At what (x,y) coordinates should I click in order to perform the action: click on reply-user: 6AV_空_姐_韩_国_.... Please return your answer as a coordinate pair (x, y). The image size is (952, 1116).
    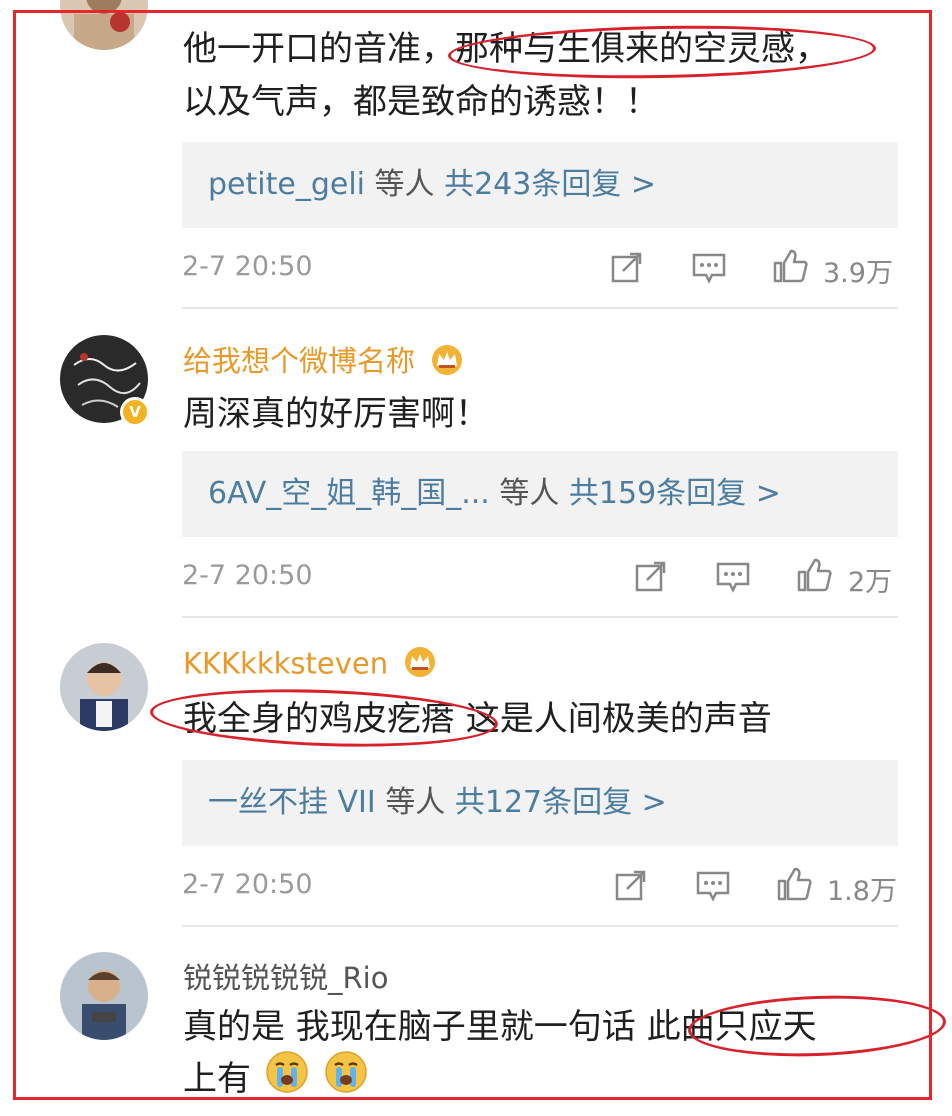
    Looking at the image, I should click on (349, 493).